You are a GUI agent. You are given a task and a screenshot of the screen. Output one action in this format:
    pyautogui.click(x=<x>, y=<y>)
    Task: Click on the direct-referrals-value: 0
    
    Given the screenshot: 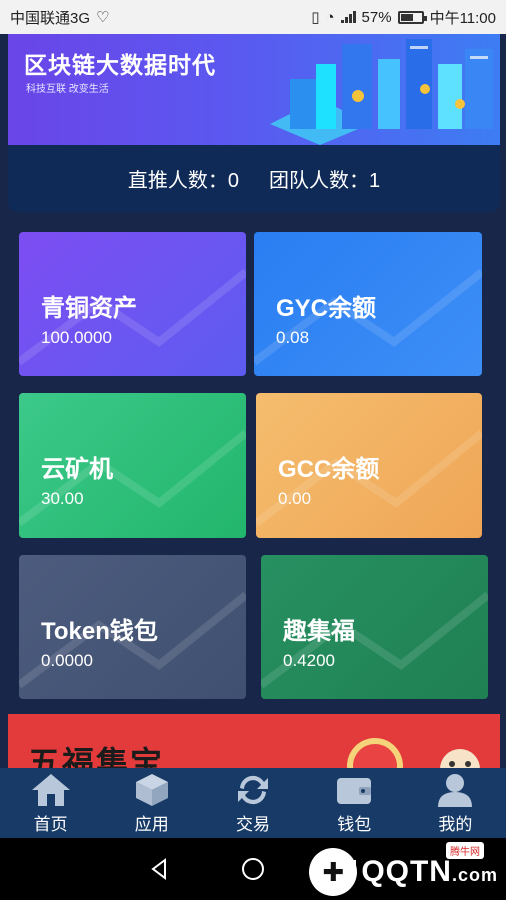 What is the action you would take?
    pyautogui.click(x=233, y=181)
    